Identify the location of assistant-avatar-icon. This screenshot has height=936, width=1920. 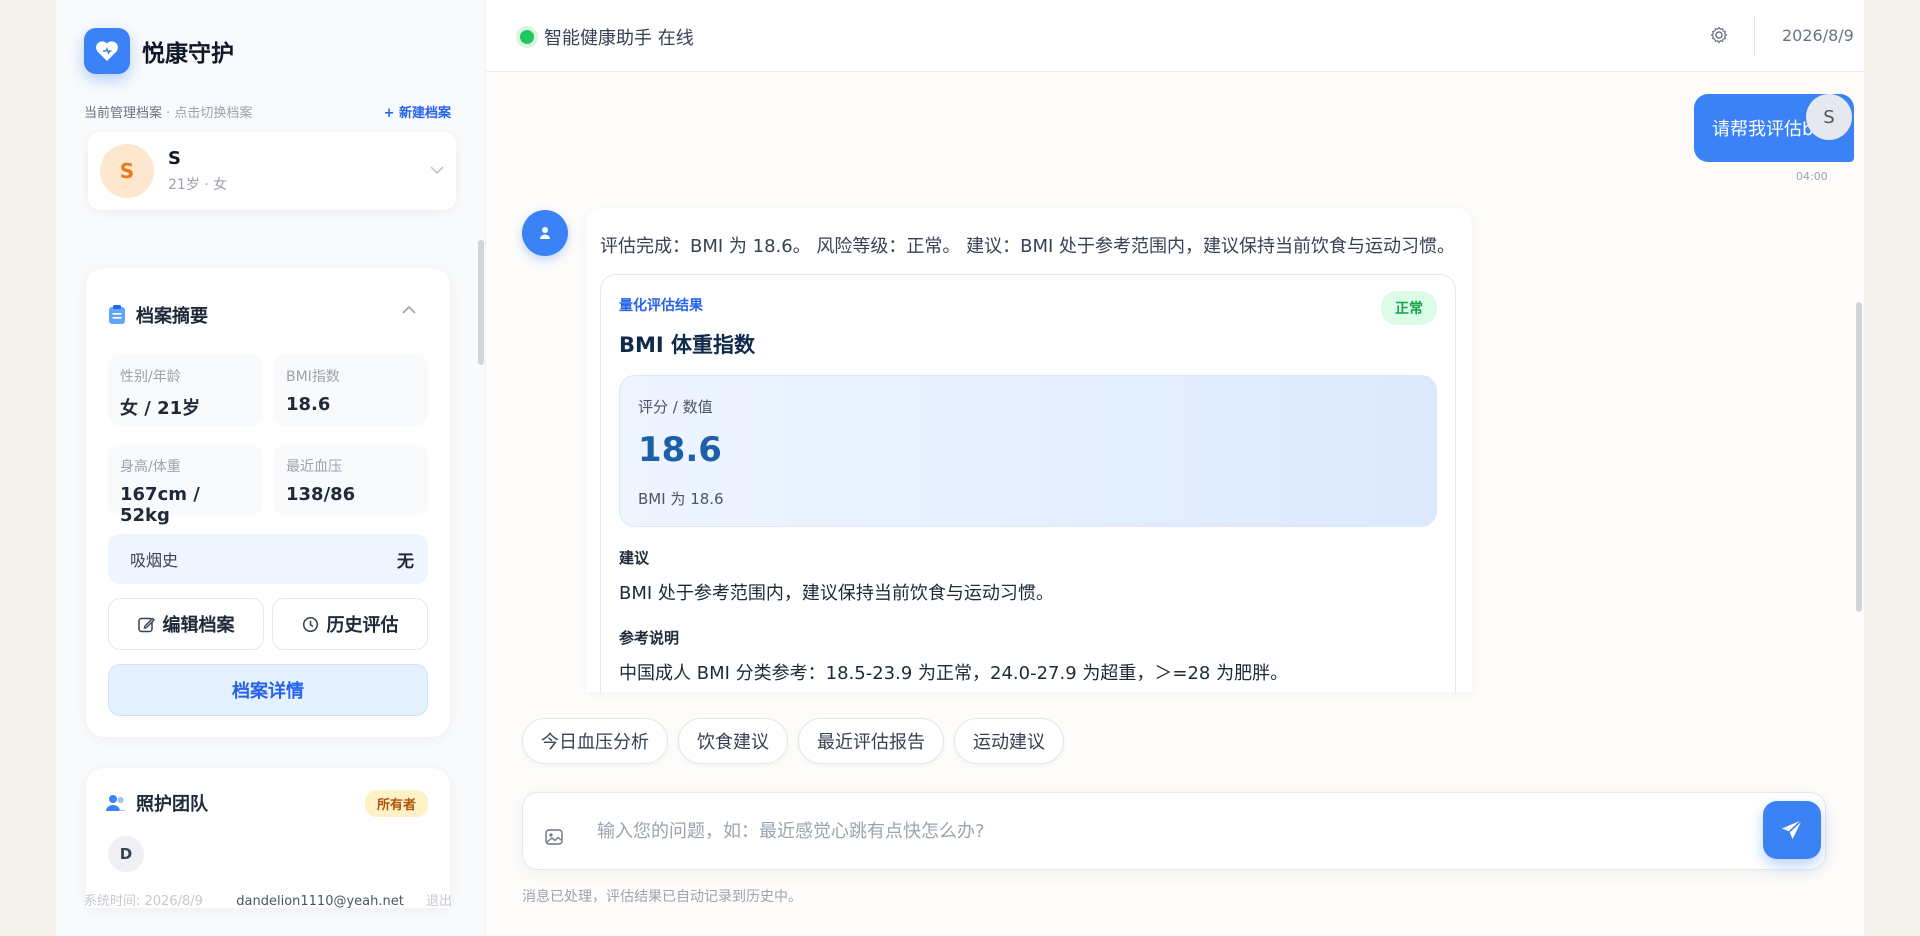
(545, 233).